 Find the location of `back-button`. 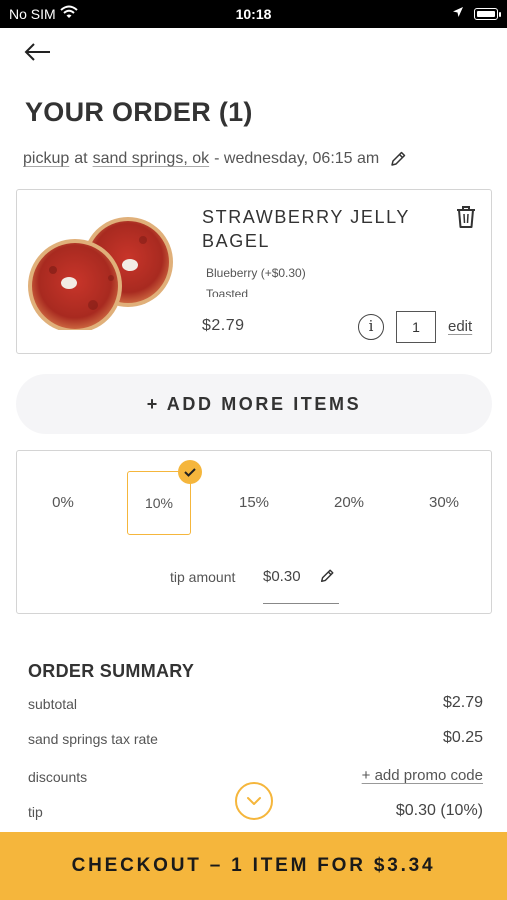

back-button is located at coordinates (38, 52).